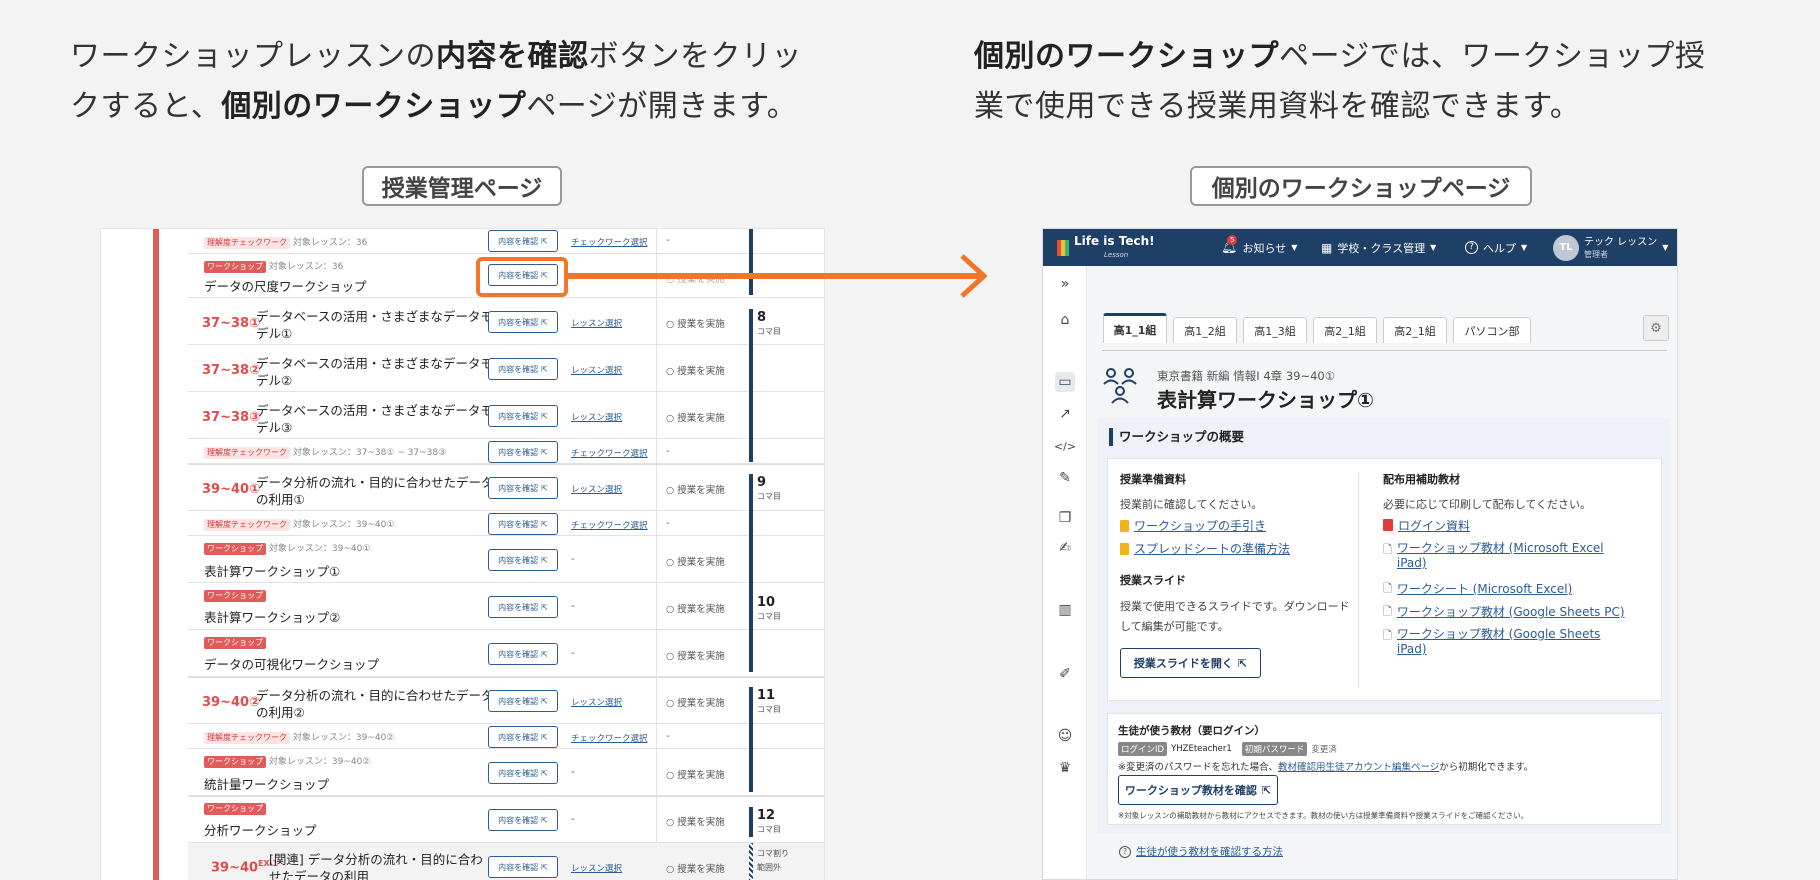 This screenshot has height=880, width=1820. I want to click on student-title: 生徒が使う教材（要ログイン）, so click(1191, 731).